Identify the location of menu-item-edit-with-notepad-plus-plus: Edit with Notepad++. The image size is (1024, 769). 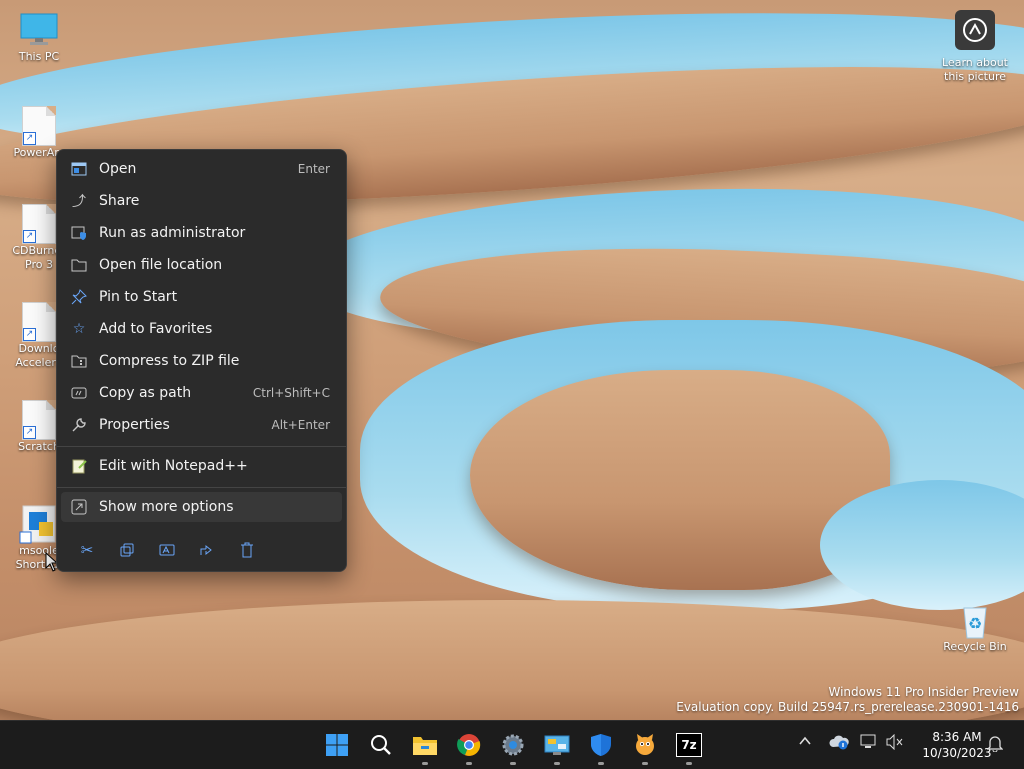
(201, 466).